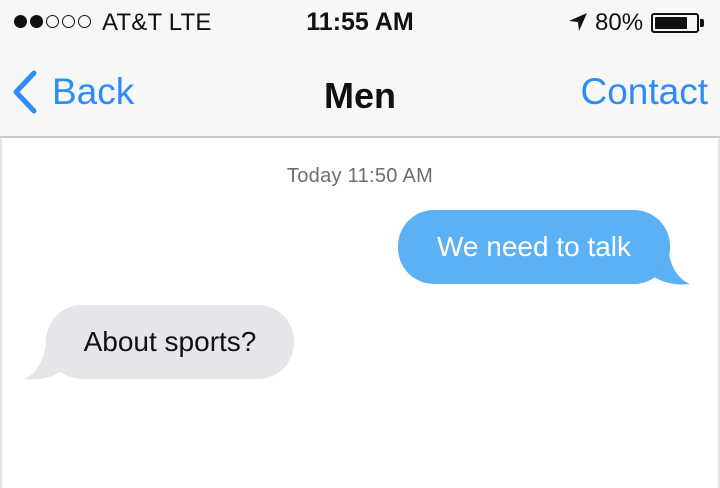 The width and height of the screenshot is (720, 488). Describe the element at coordinates (619, 22) in the screenshot. I see `battery-percent: 80%` at that location.